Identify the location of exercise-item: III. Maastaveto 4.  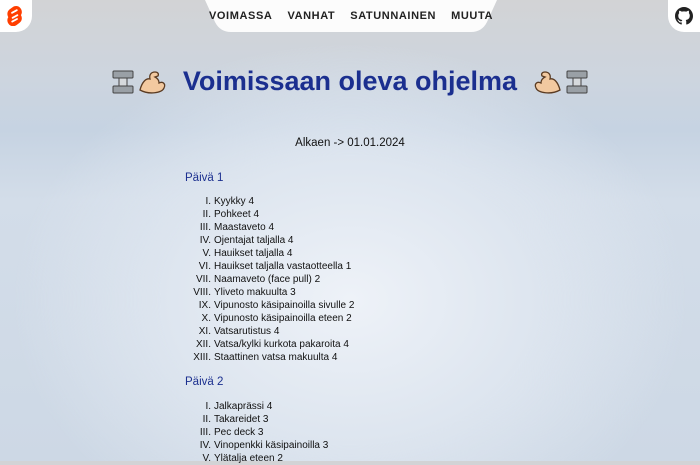
(269, 227).